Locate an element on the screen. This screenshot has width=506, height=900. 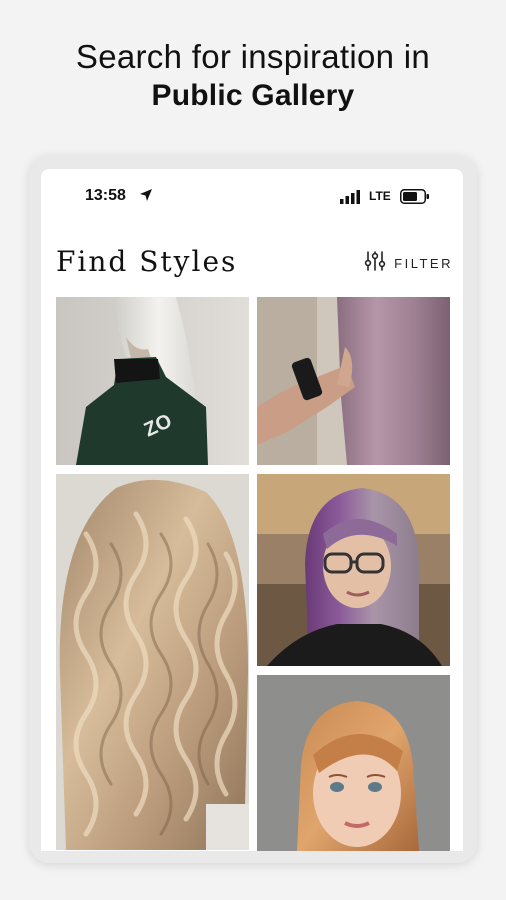
battery-icon is located at coordinates (415, 199).